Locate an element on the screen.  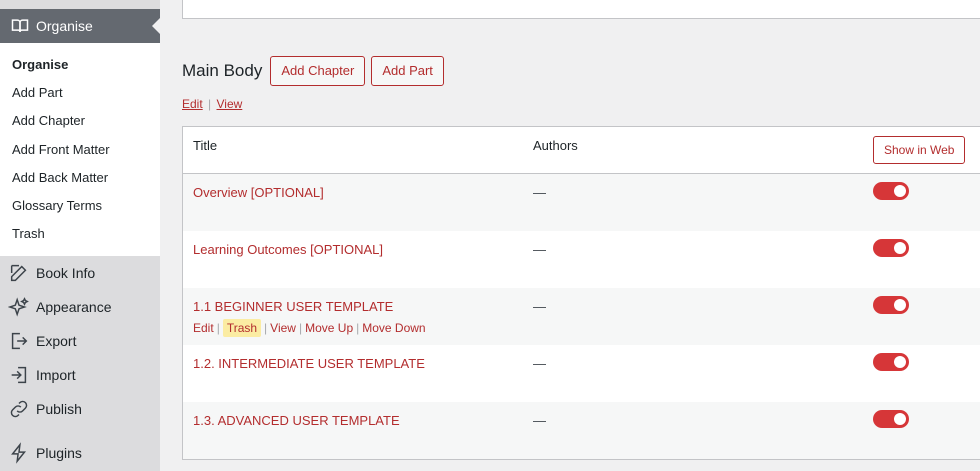
chapter-title-link: 1.1 BEGINNER USER TEMPLATE is located at coordinates (293, 306).